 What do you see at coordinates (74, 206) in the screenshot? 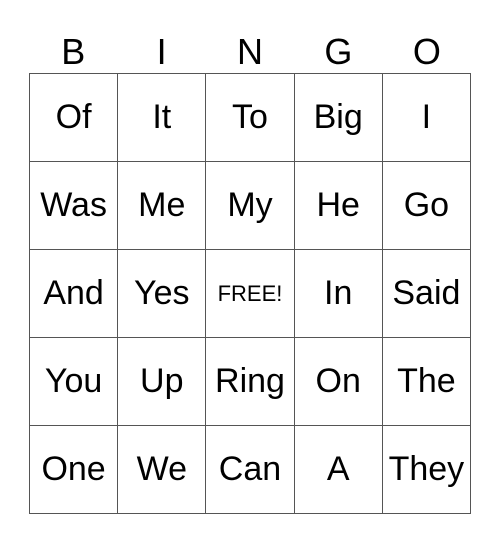
I see `bingo-cell: Was` at bounding box center [74, 206].